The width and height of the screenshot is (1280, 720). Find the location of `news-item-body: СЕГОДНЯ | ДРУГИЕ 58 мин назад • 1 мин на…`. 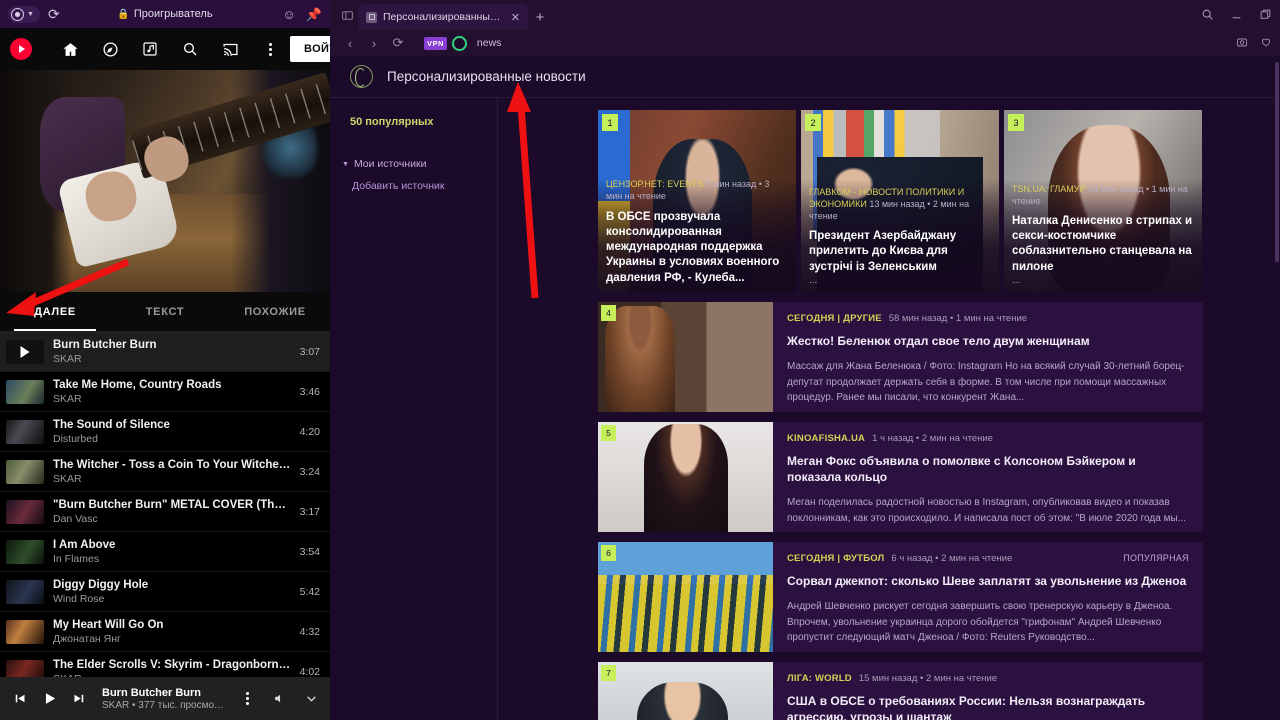

news-item-body: СЕГОДНЯ | ДРУГИЕ 58 мин назад • 1 мин на… is located at coordinates (988, 357).